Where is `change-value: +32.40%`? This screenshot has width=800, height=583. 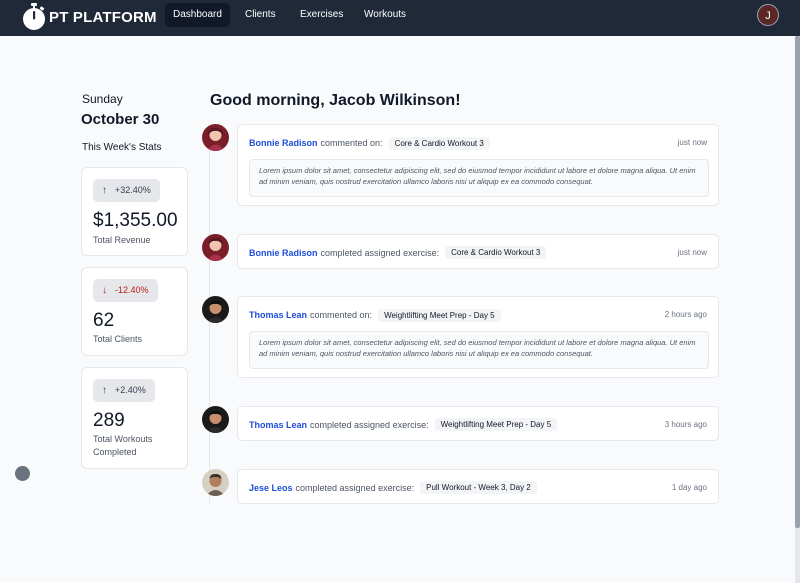 change-value: +32.40% is located at coordinates (133, 190).